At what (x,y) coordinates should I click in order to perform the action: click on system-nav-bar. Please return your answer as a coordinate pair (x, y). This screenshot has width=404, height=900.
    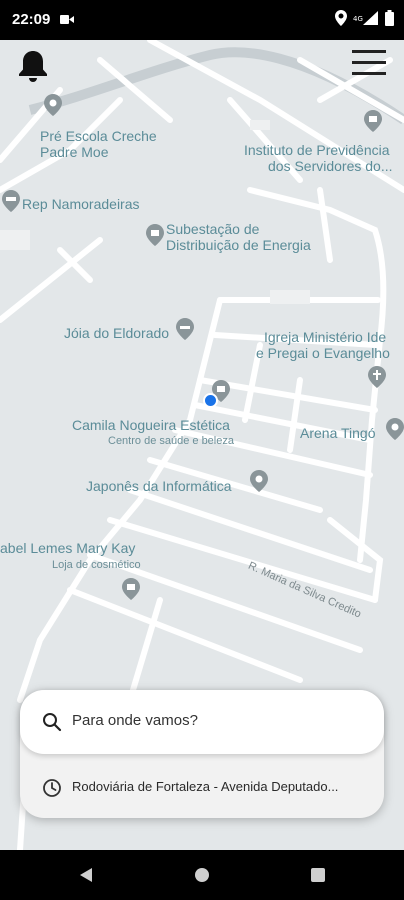
    Looking at the image, I should click on (202, 875).